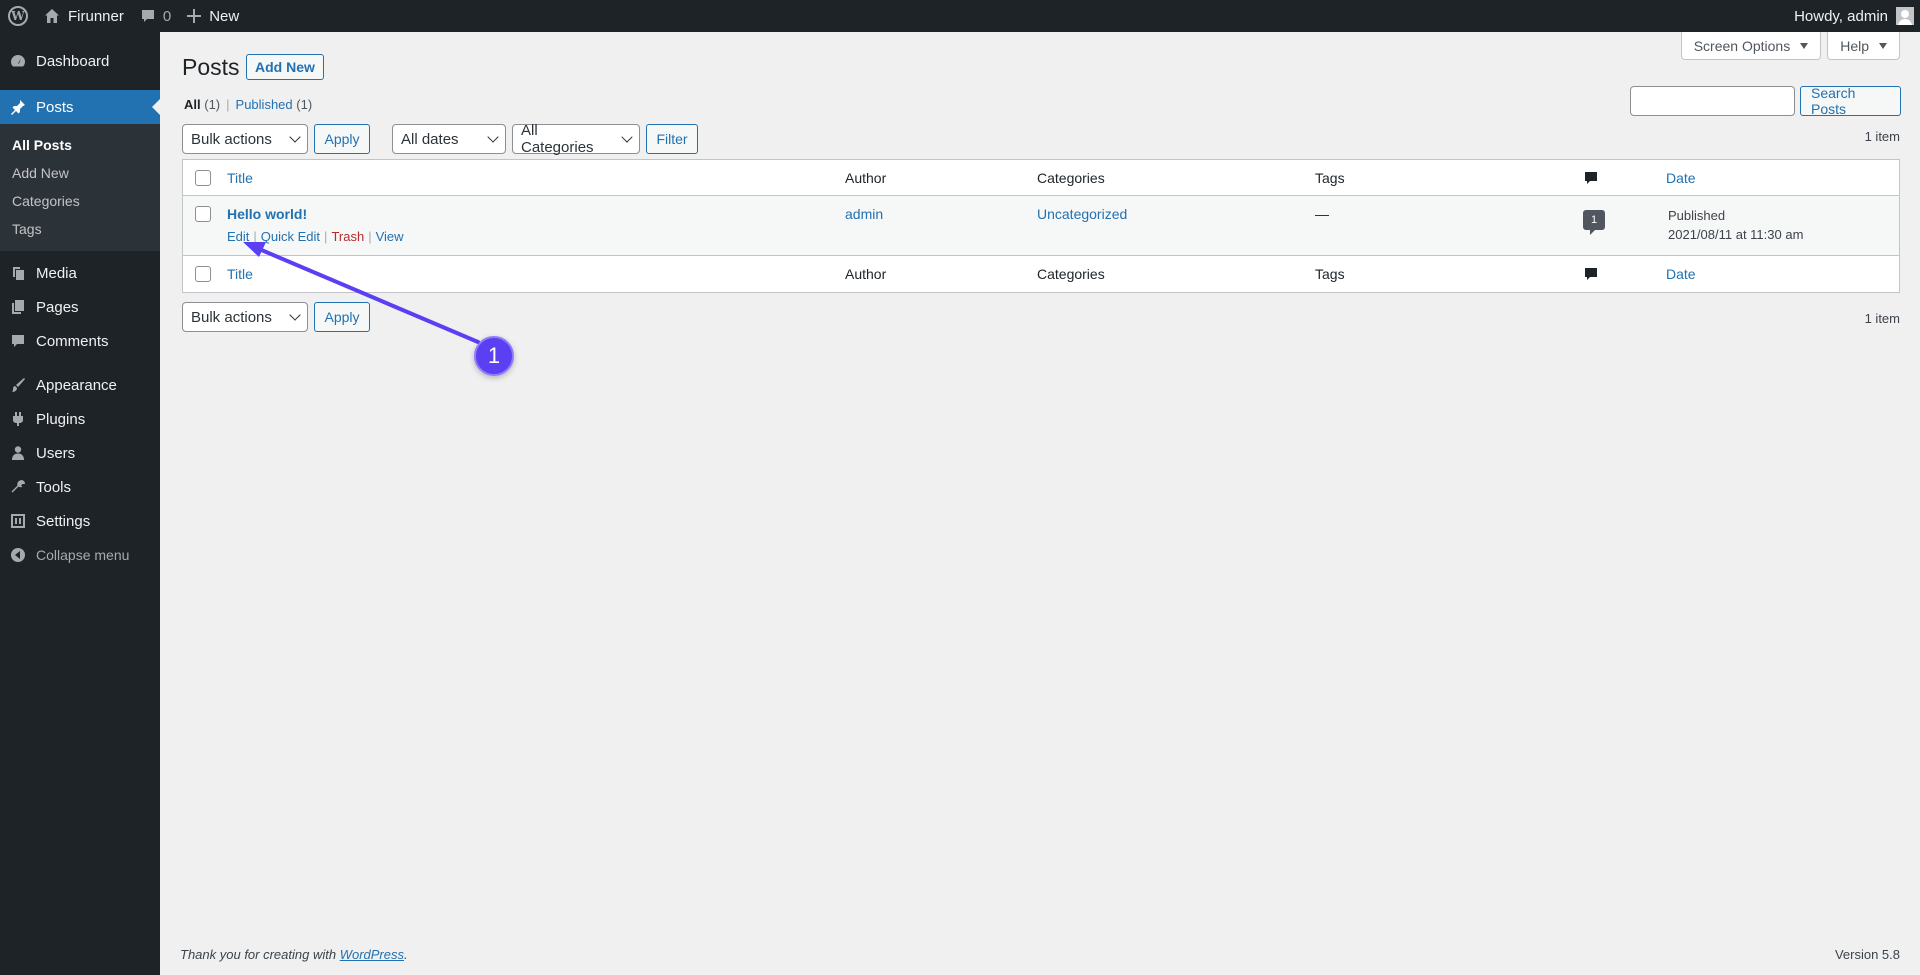 The height and width of the screenshot is (975, 1920). Describe the element at coordinates (372, 954) in the screenshot. I see `wordpress-link: WordPress` at that location.